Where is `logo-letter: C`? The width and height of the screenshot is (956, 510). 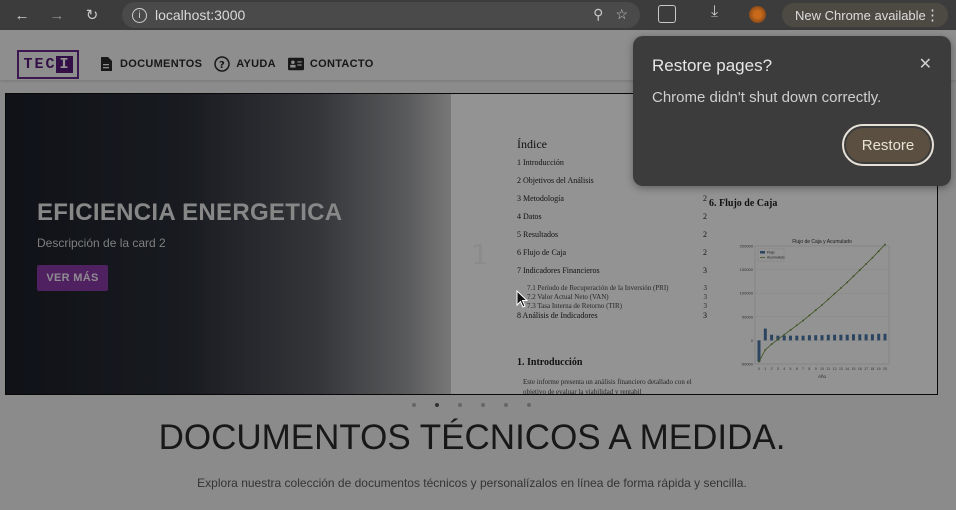
logo-letter: C is located at coordinates (50, 64).